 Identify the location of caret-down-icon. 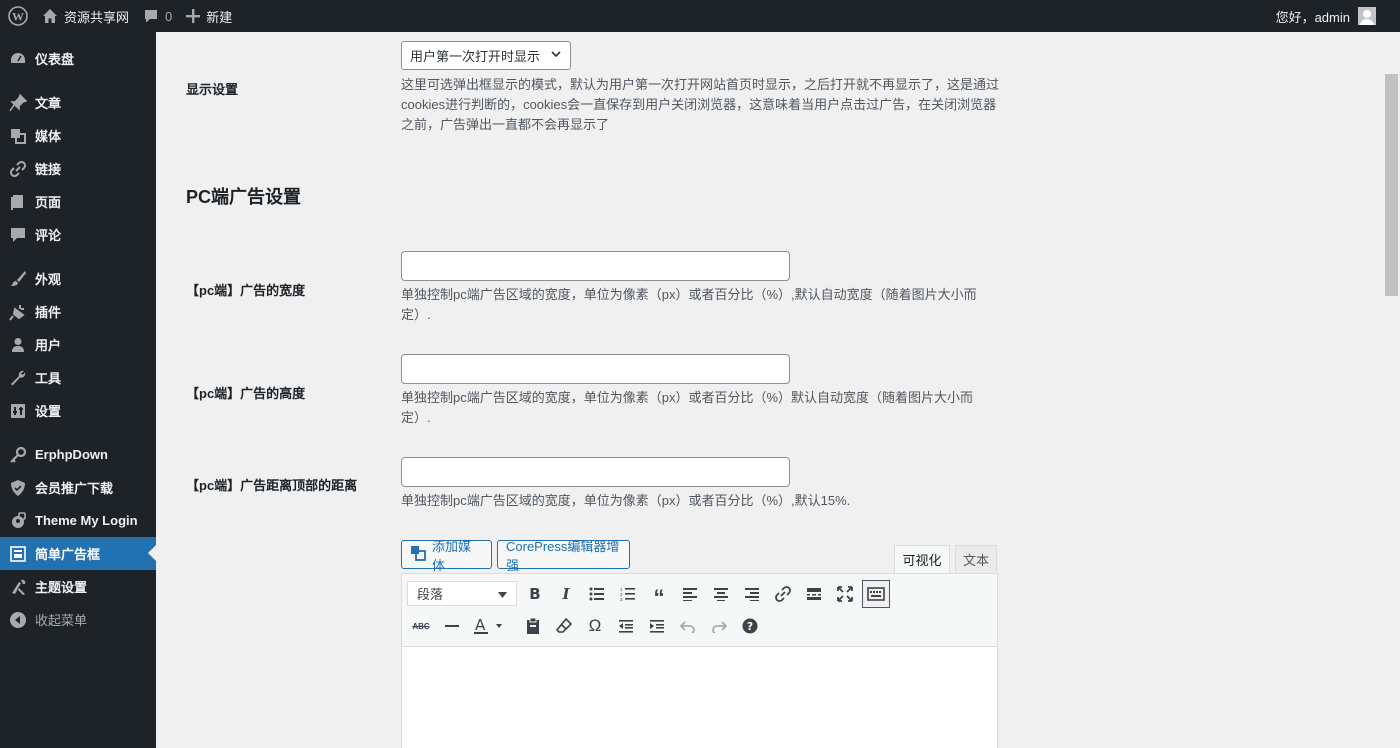
(502, 593).